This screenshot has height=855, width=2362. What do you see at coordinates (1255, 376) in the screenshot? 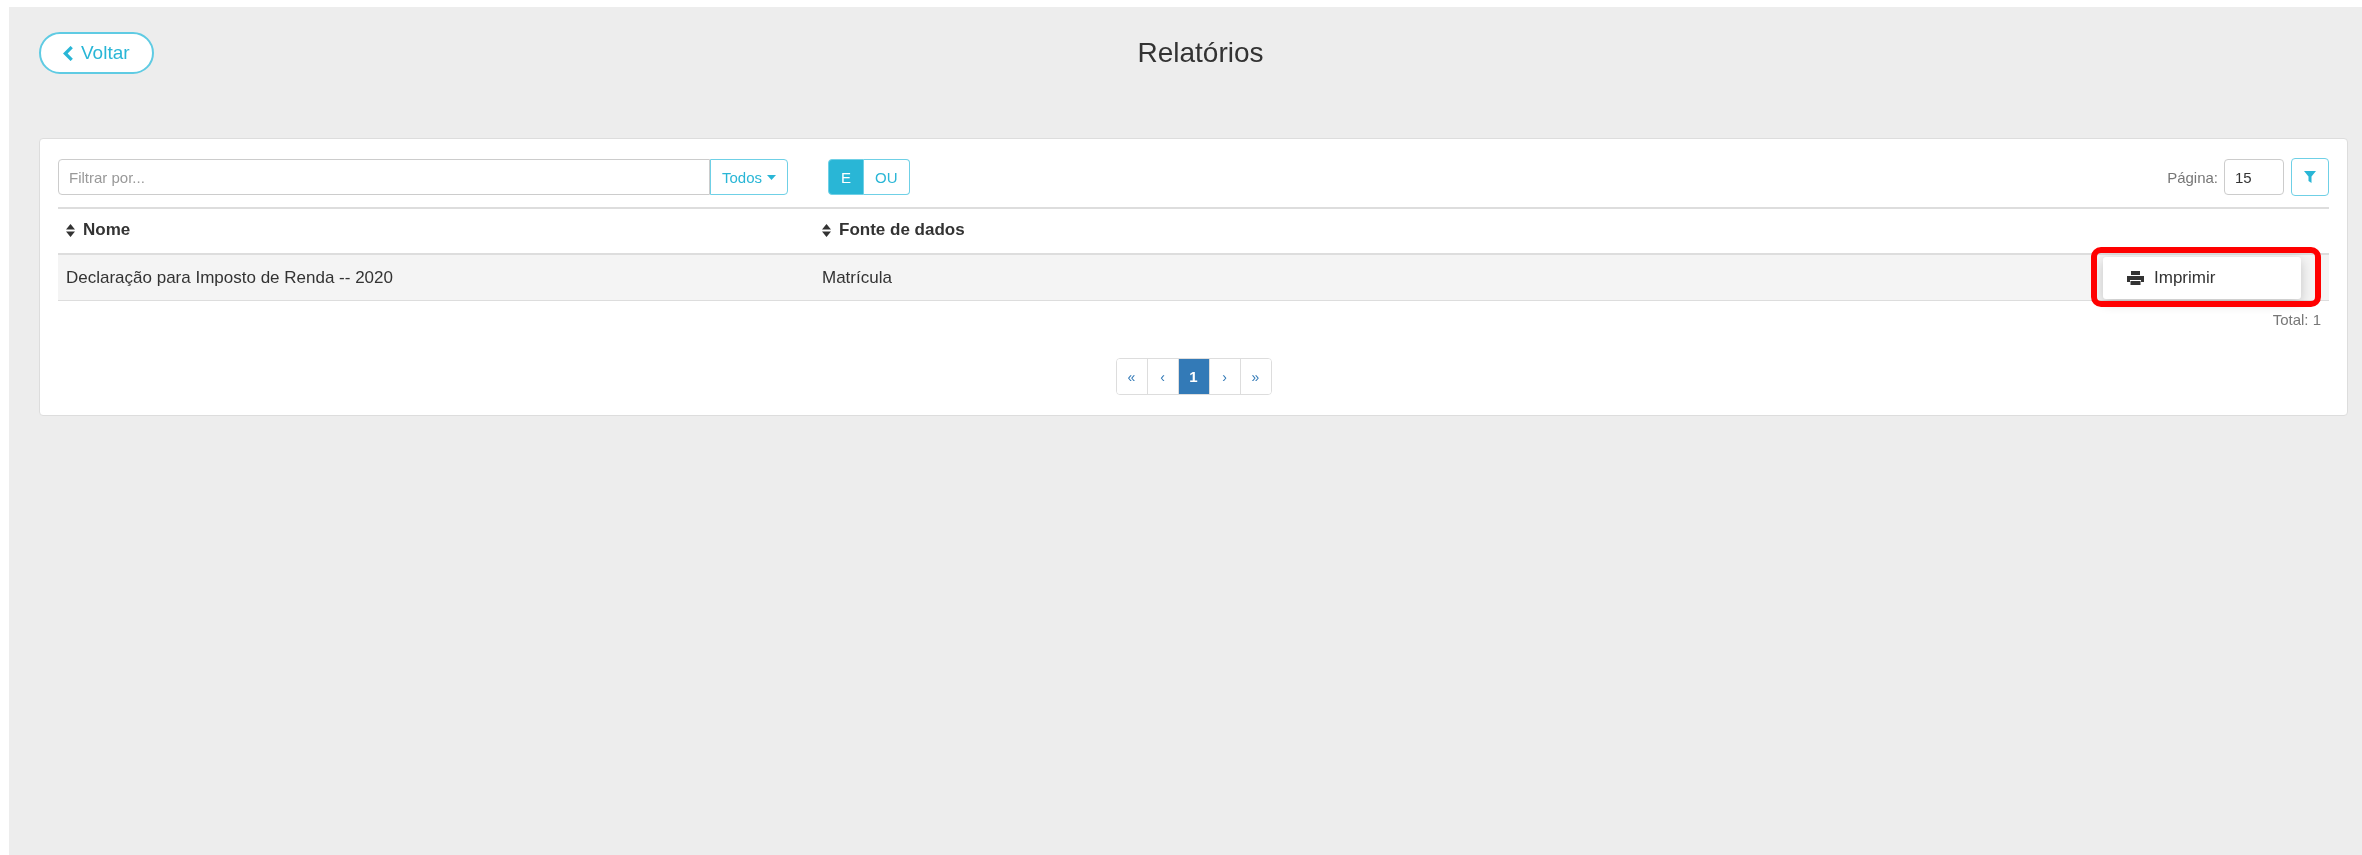
I see `page-link: »` at bounding box center [1255, 376].